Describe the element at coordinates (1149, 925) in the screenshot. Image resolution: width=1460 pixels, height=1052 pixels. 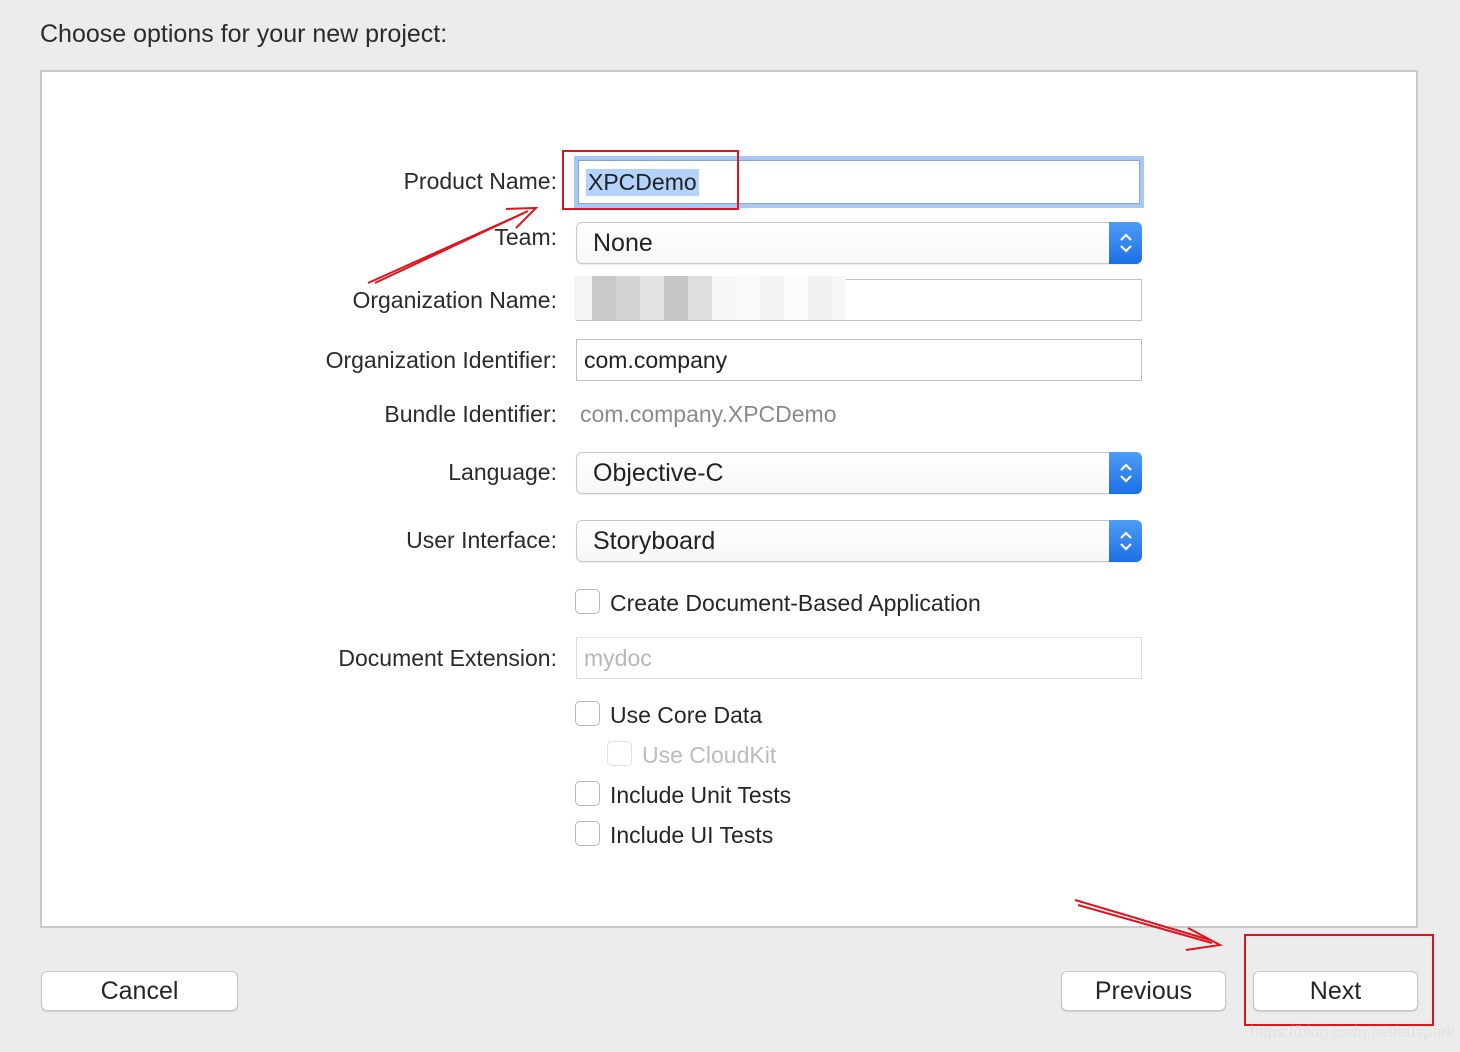
I see `arrow-to-next-icon` at that location.